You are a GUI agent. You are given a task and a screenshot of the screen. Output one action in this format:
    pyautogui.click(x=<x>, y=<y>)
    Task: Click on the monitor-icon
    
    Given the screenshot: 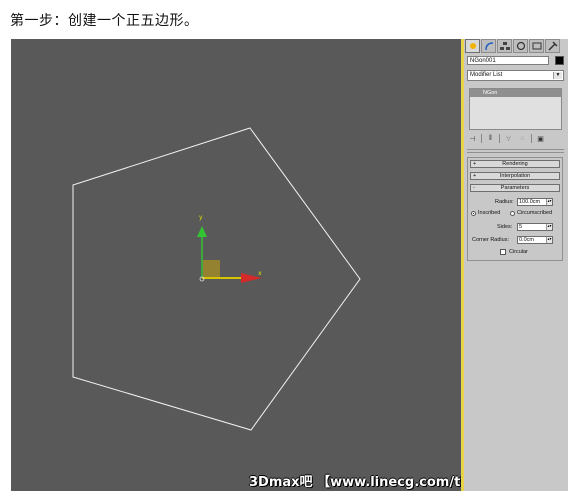 What is the action you would take?
    pyautogui.click(x=536, y=46)
    